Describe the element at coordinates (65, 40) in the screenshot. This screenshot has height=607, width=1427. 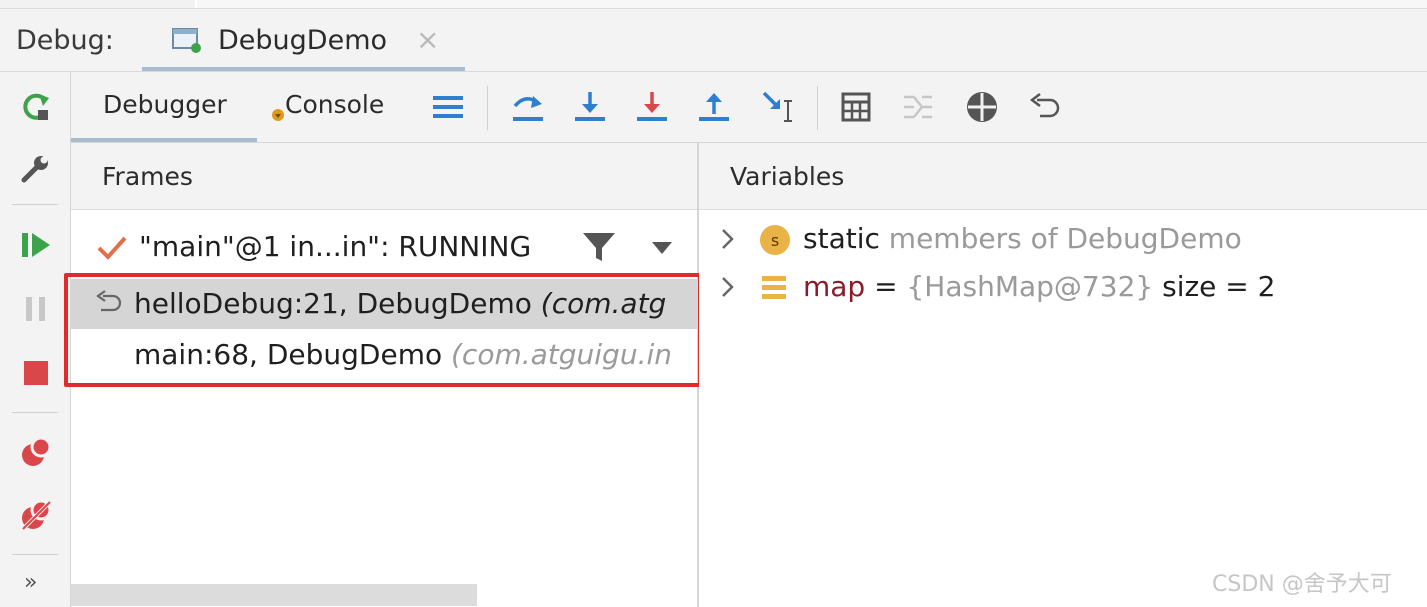
I see `debug-label: Debug:` at that location.